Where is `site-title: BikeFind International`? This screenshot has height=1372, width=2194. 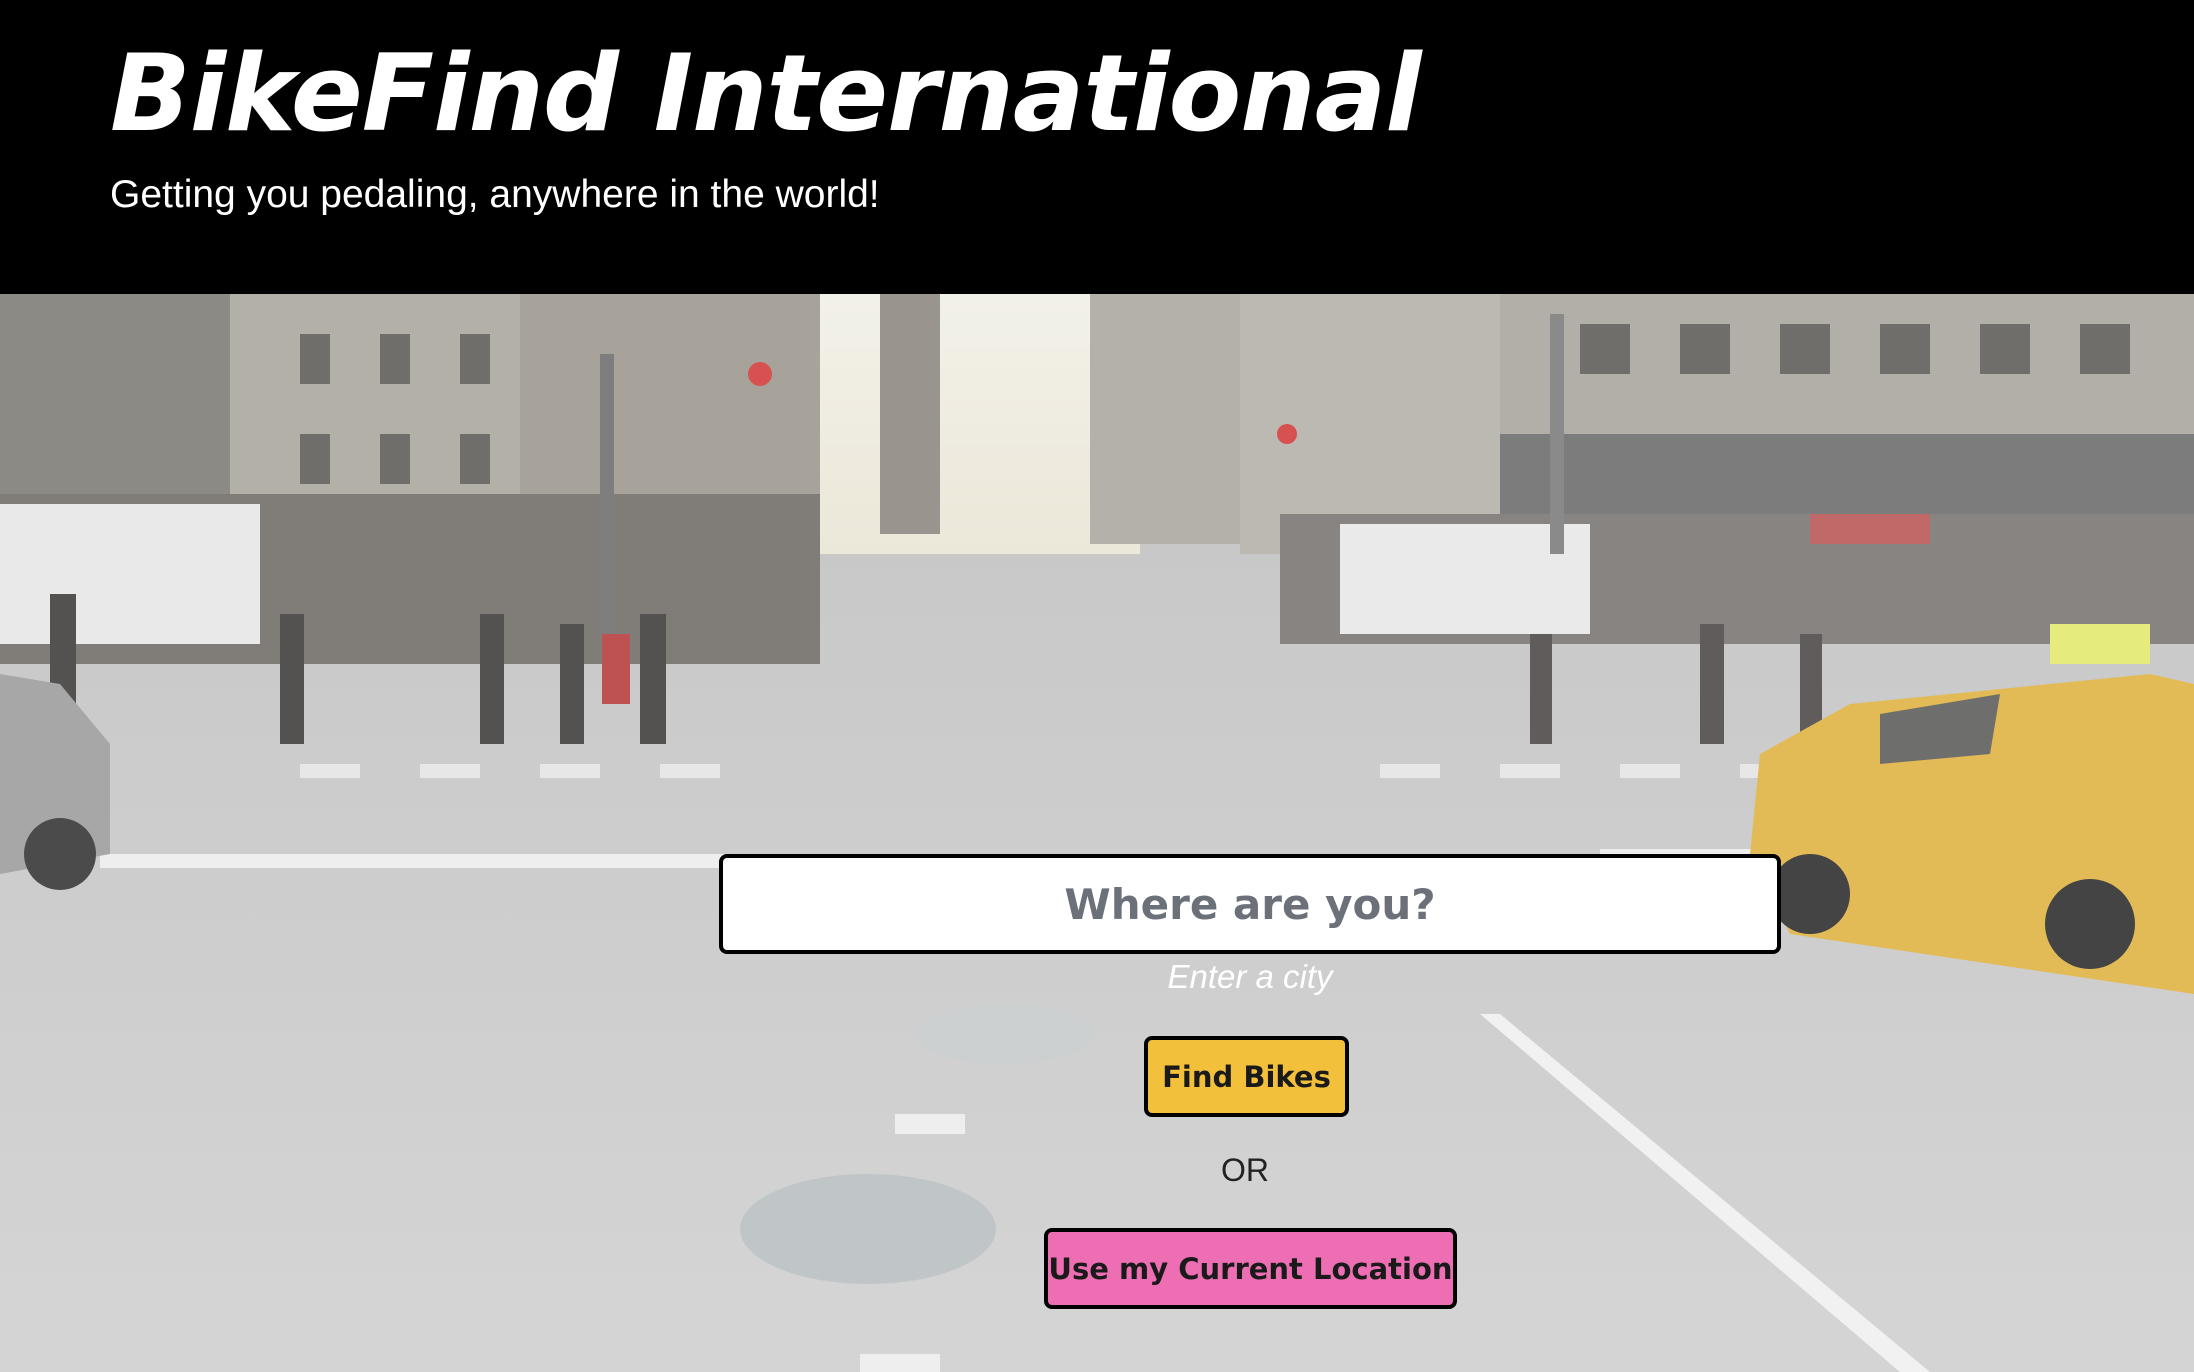
site-title: BikeFind International is located at coordinates (766, 93).